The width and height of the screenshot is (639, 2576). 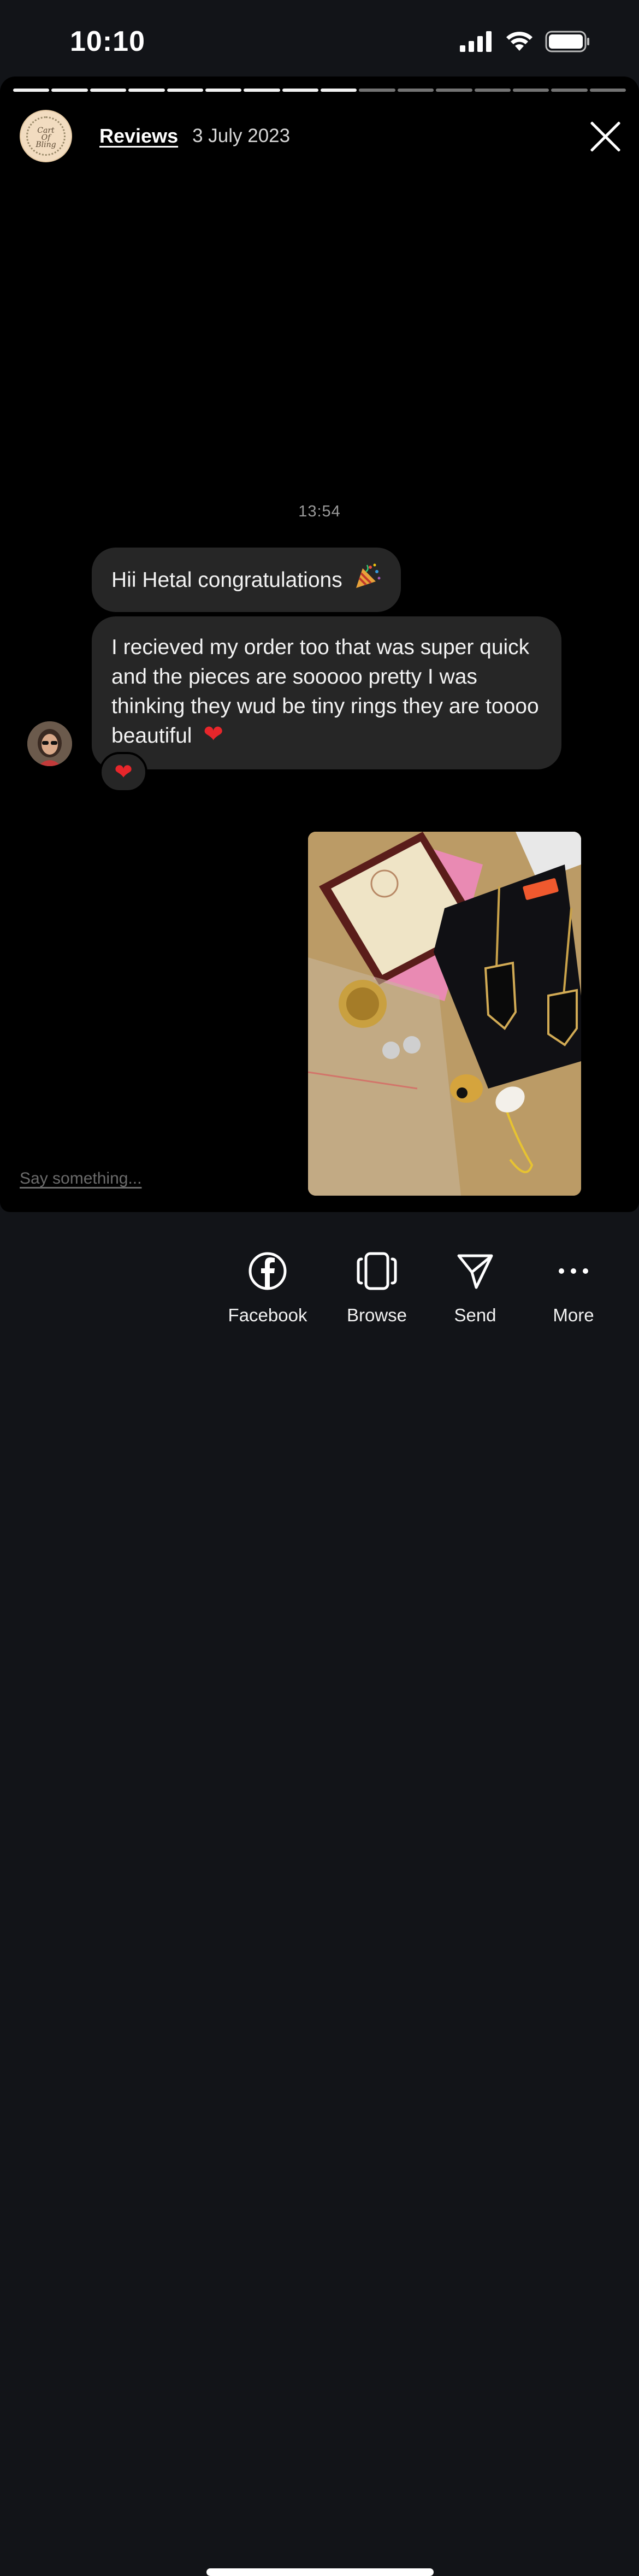 What do you see at coordinates (475, 1271) in the screenshot?
I see `send-icon` at bounding box center [475, 1271].